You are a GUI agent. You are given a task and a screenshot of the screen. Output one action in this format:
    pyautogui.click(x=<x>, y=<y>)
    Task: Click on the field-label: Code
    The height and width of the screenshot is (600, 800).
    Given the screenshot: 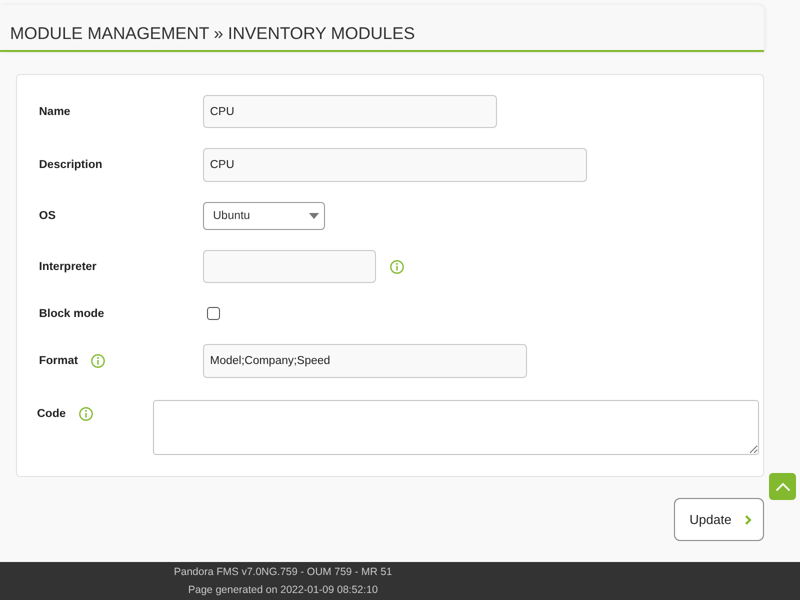 What is the action you would take?
    pyautogui.click(x=51, y=414)
    